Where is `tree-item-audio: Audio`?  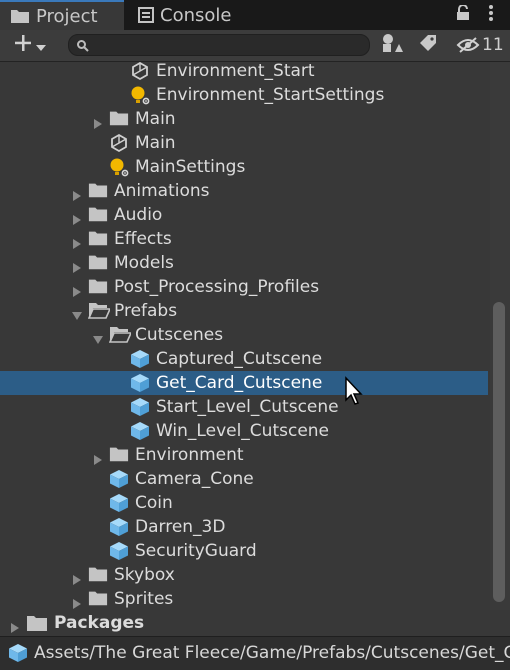 tree-item-audio: Audio is located at coordinates (244, 215).